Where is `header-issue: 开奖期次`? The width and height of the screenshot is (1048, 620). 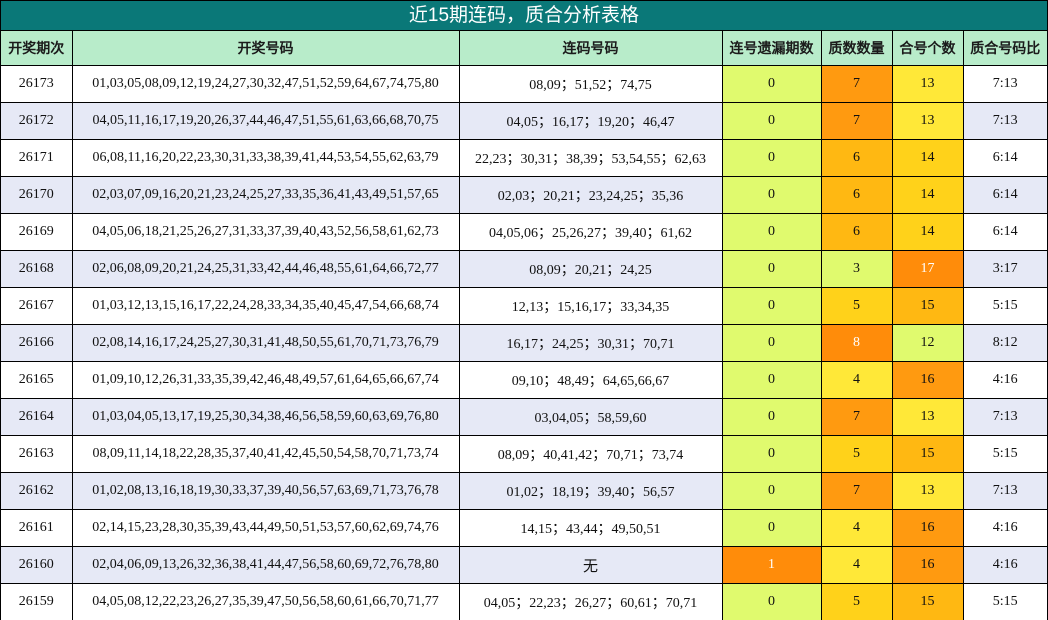 header-issue: 开奖期次 is located at coordinates (37, 48).